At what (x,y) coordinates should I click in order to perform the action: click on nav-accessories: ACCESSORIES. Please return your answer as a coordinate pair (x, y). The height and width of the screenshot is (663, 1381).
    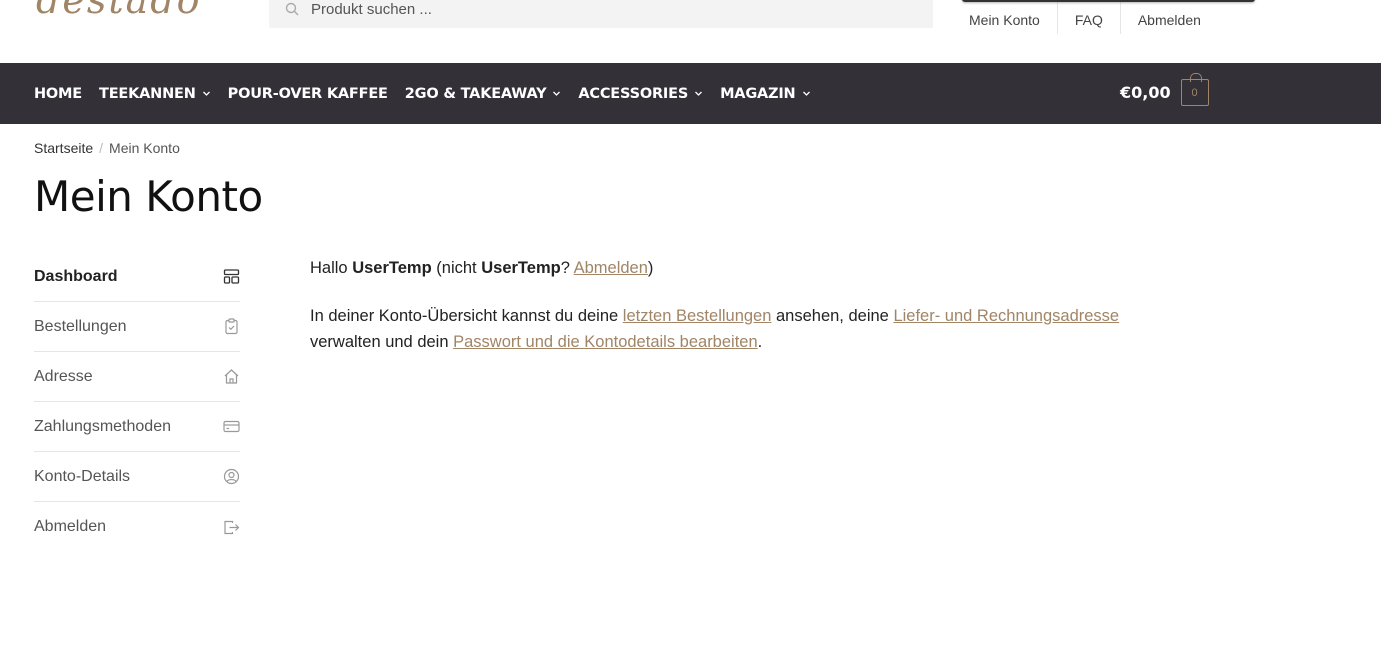
    Looking at the image, I should click on (640, 94).